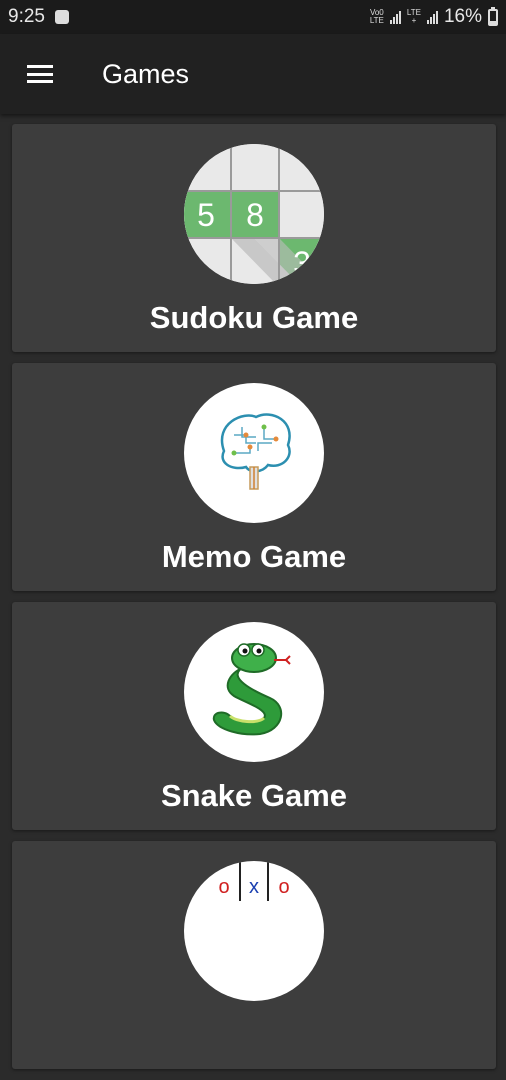 The height and width of the screenshot is (1080, 506). I want to click on sudoku-icon: 5 8 3, so click(254, 214).